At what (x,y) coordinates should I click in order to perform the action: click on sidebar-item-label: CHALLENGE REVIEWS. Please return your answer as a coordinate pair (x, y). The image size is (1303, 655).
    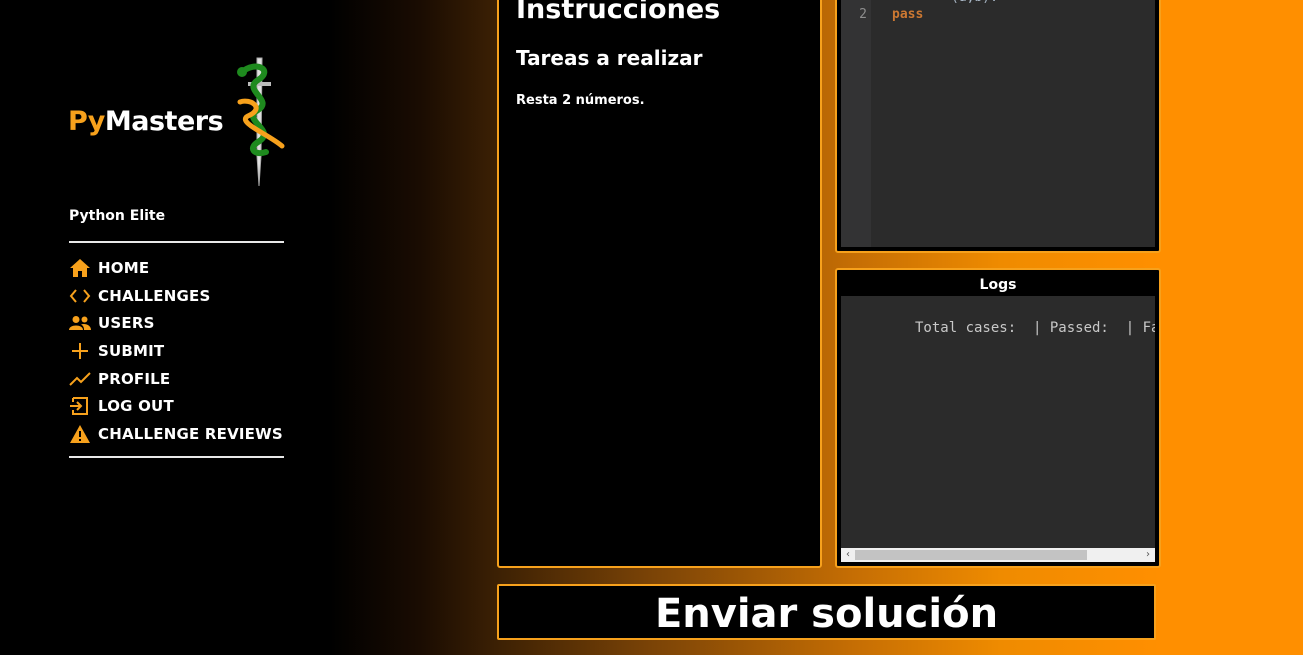
    Looking at the image, I should click on (190, 433).